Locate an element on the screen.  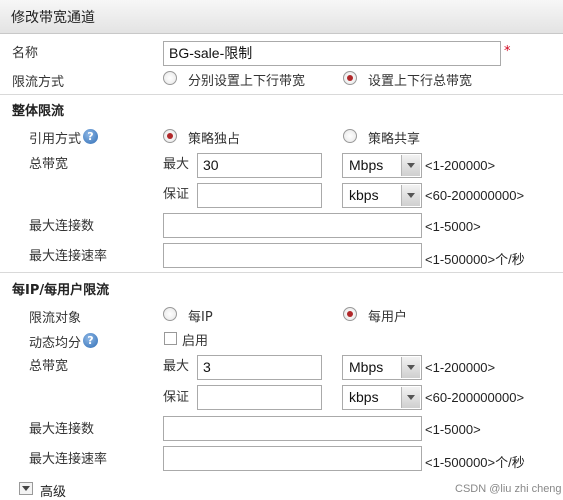
per-ip-guarantee-bandwidth-unit-select: kbps is located at coordinates (382, 397).